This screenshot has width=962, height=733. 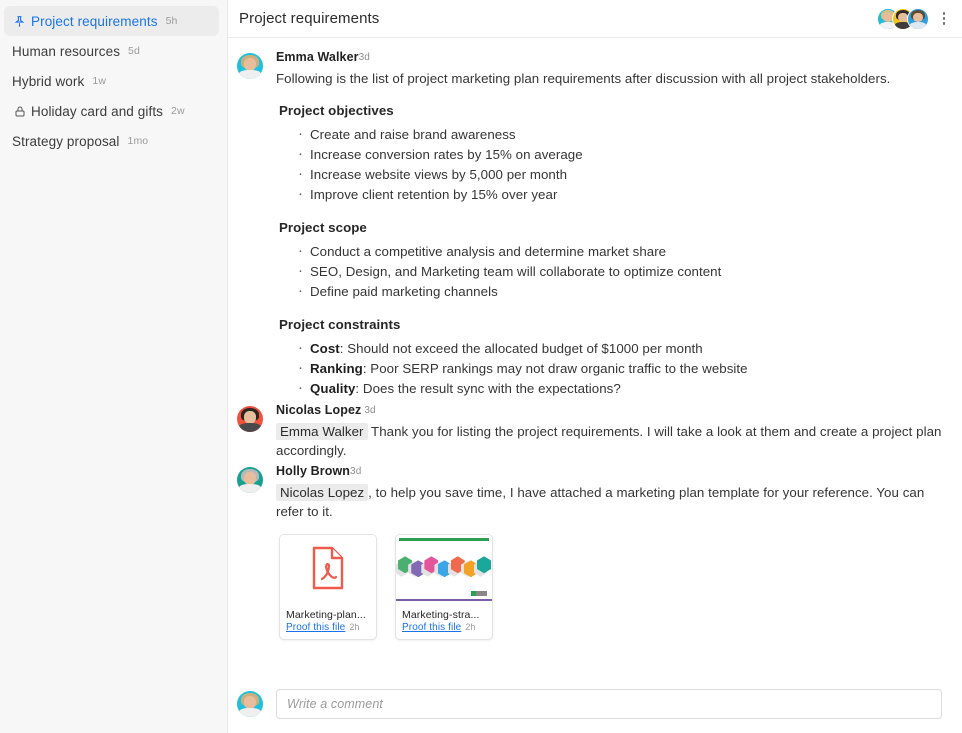 What do you see at coordinates (94, 21) in the screenshot?
I see `sidebar-item-label: Project requirements` at bounding box center [94, 21].